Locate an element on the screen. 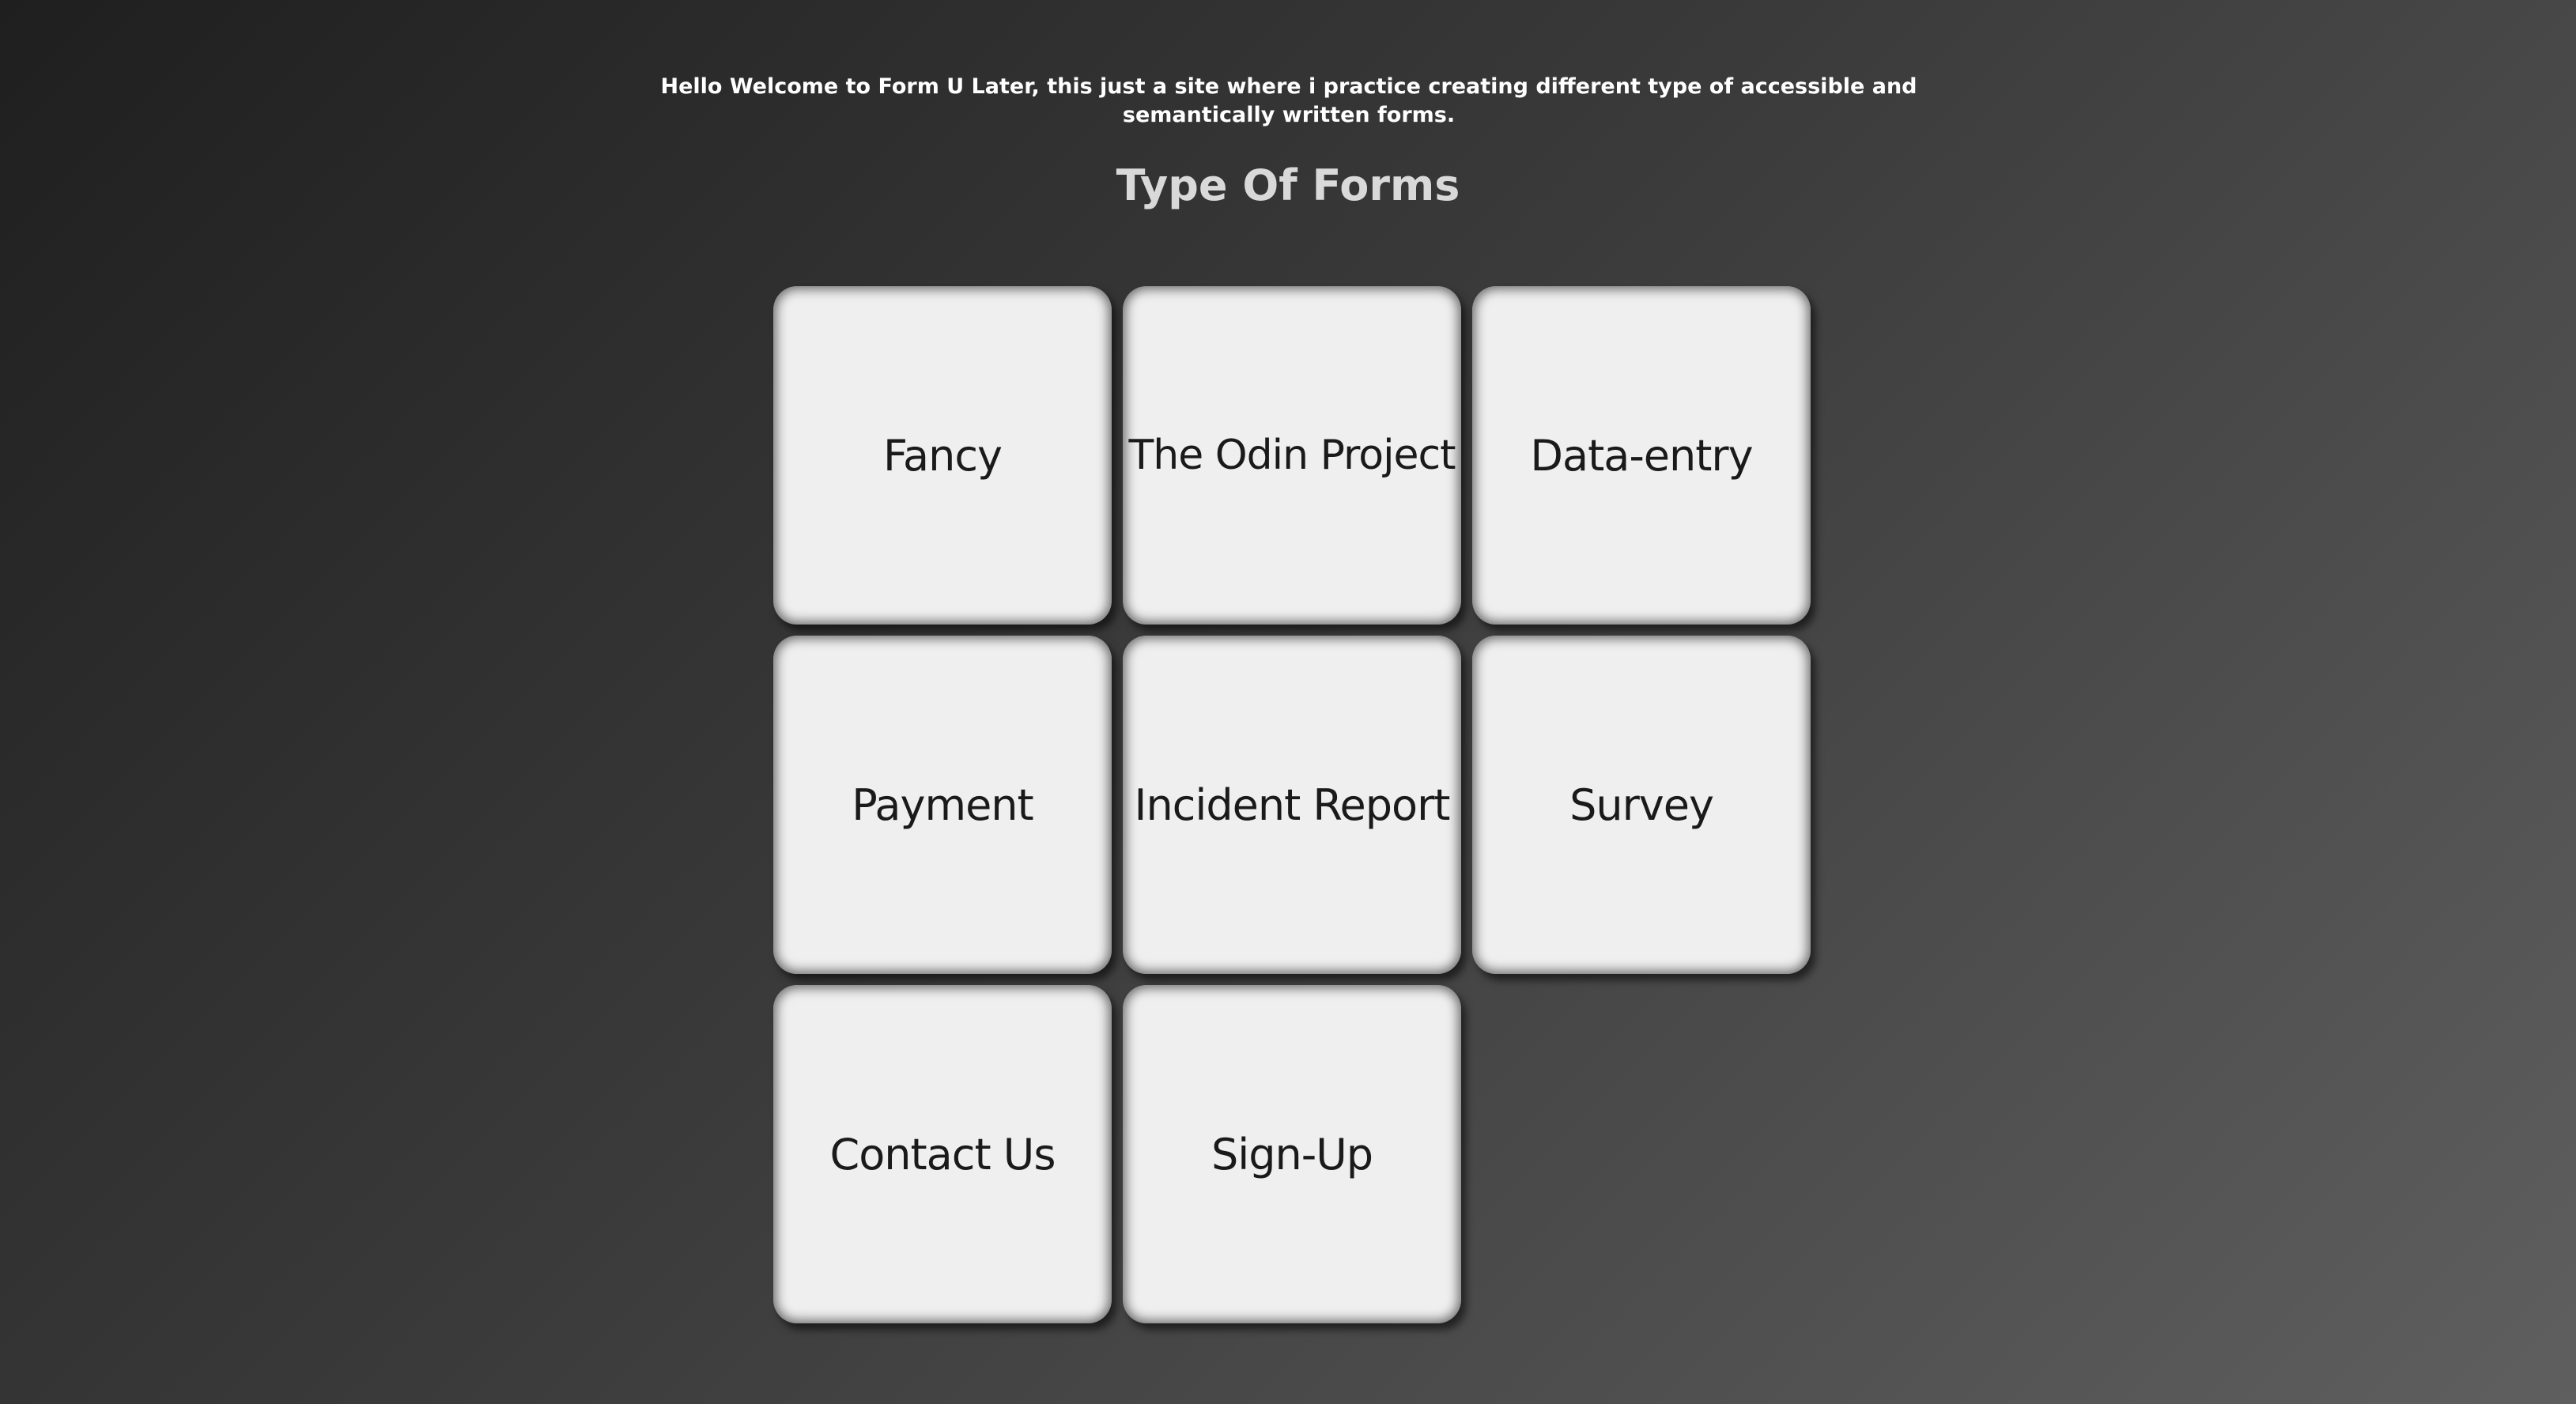 This screenshot has height=1404, width=2576. page-title: Type Of Forms is located at coordinates (1288, 185).